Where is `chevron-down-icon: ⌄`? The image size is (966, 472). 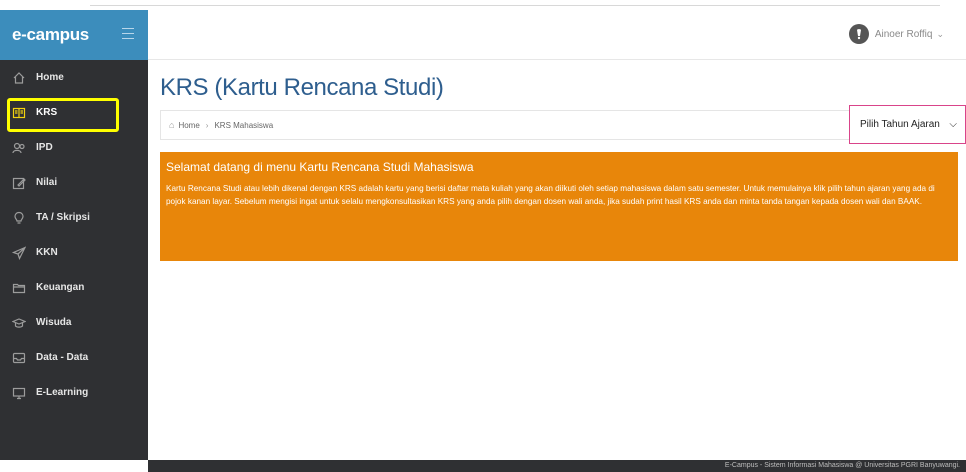
chevron-down-icon: ⌄ is located at coordinates (940, 33).